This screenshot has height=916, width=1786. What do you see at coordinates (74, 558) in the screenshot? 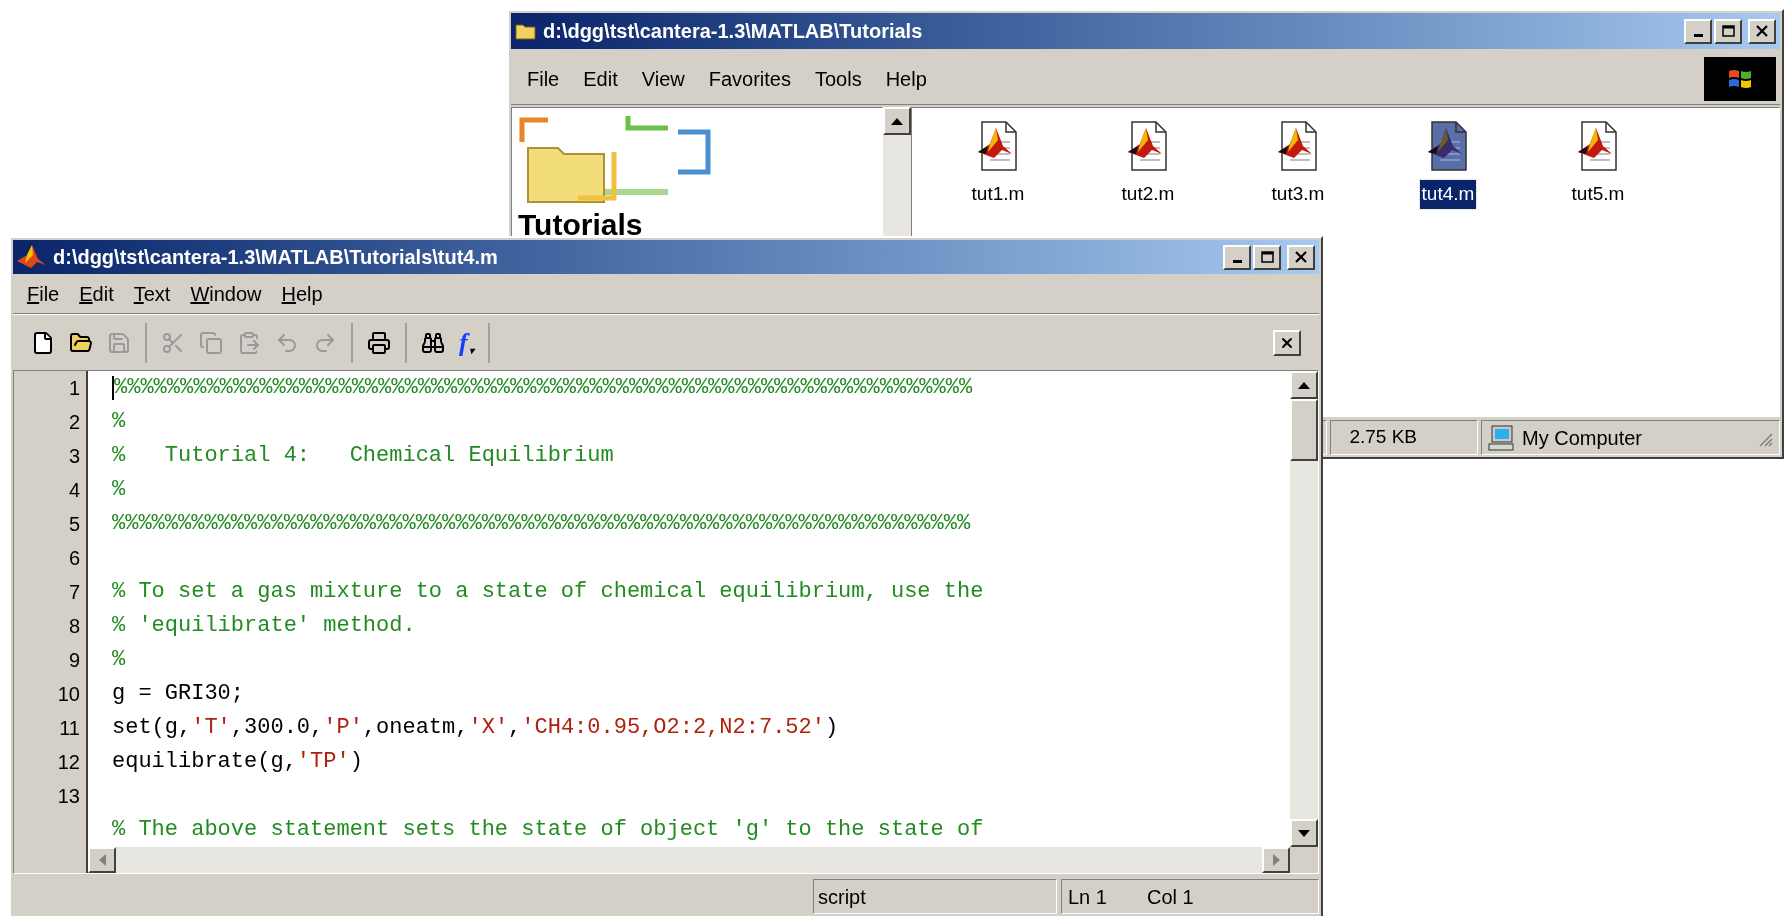
I see `line-number: 6` at bounding box center [74, 558].